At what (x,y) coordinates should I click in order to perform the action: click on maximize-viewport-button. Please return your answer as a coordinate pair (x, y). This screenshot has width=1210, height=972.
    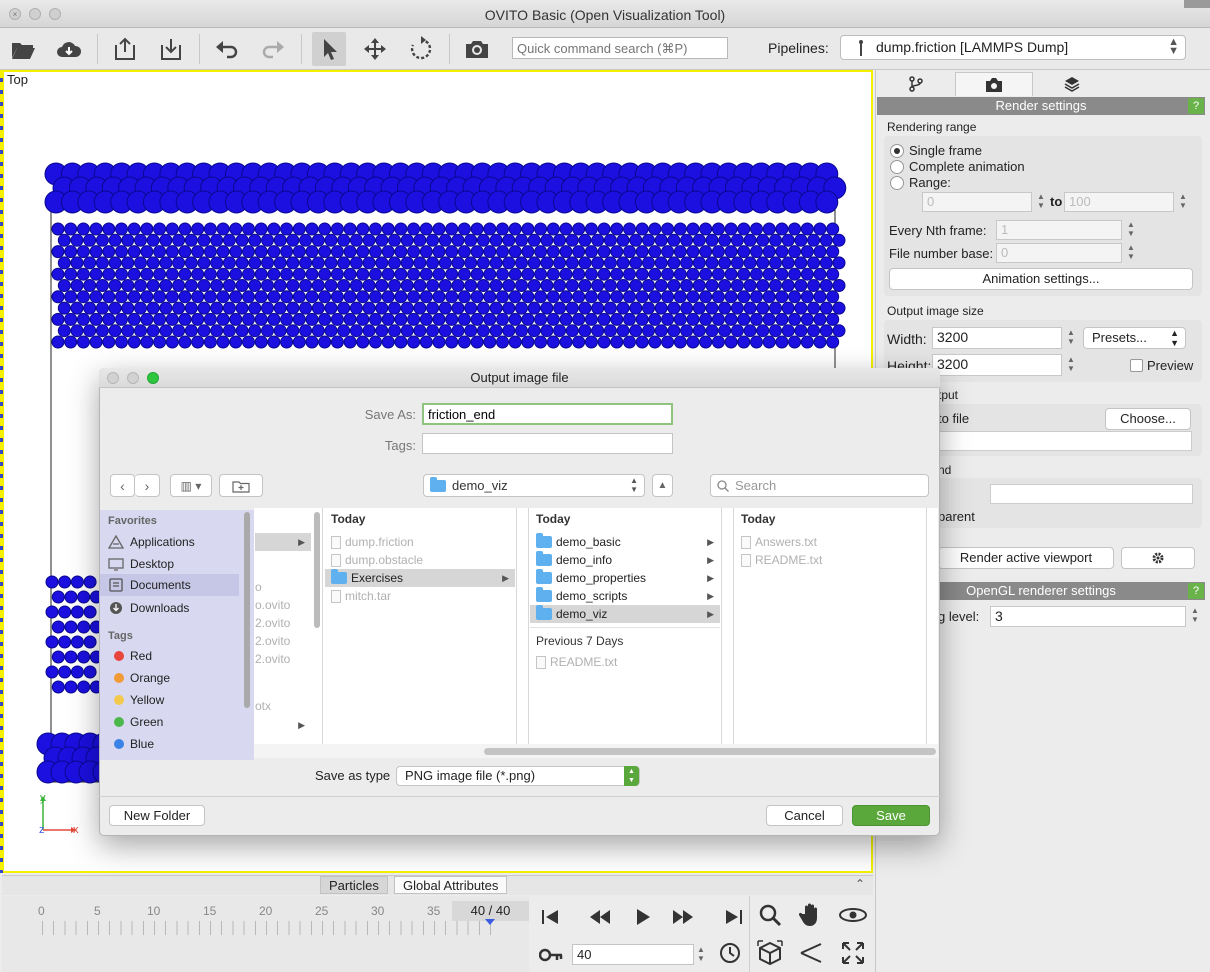
    Looking at the image, I should click on (853, 953).